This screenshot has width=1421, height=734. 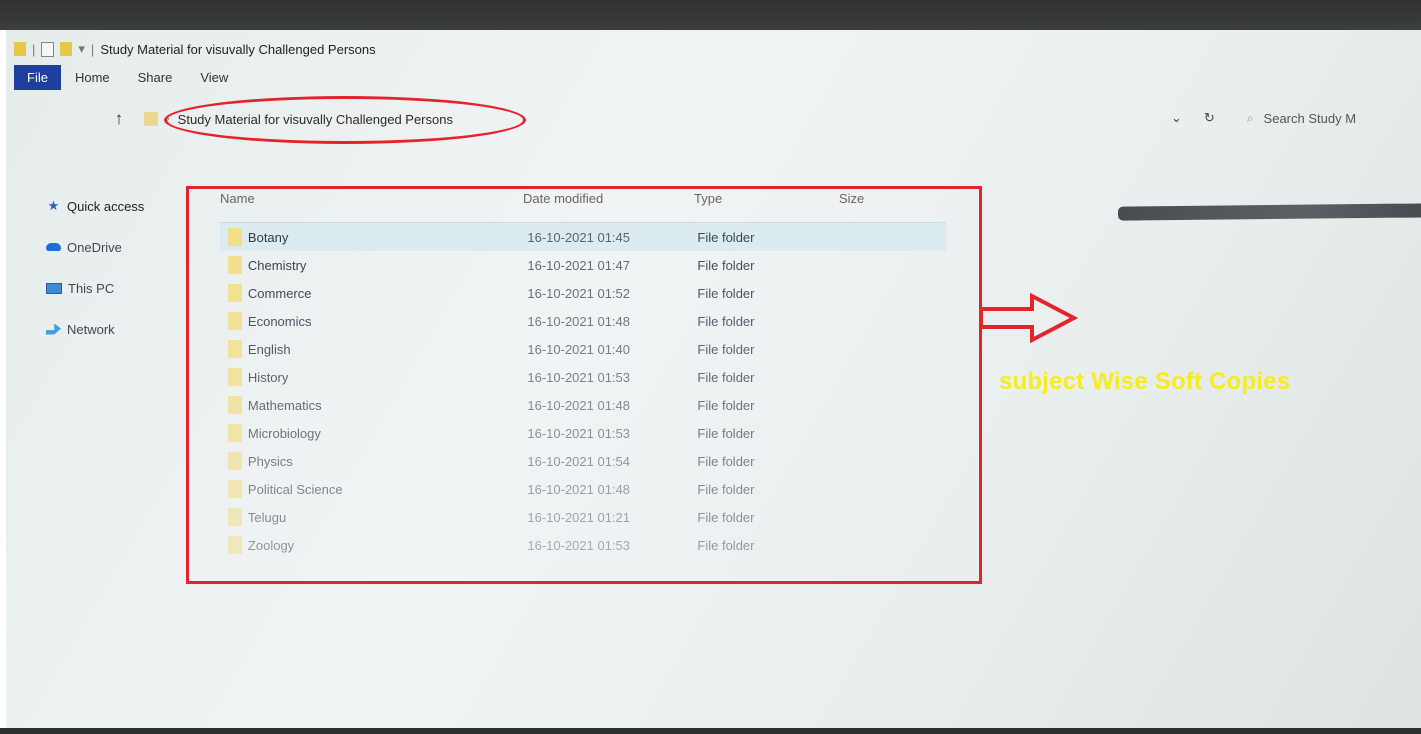 I want to click on navigation-pane: ★ Quick access OneDrive This PC Network, so click(x=111, y=278).